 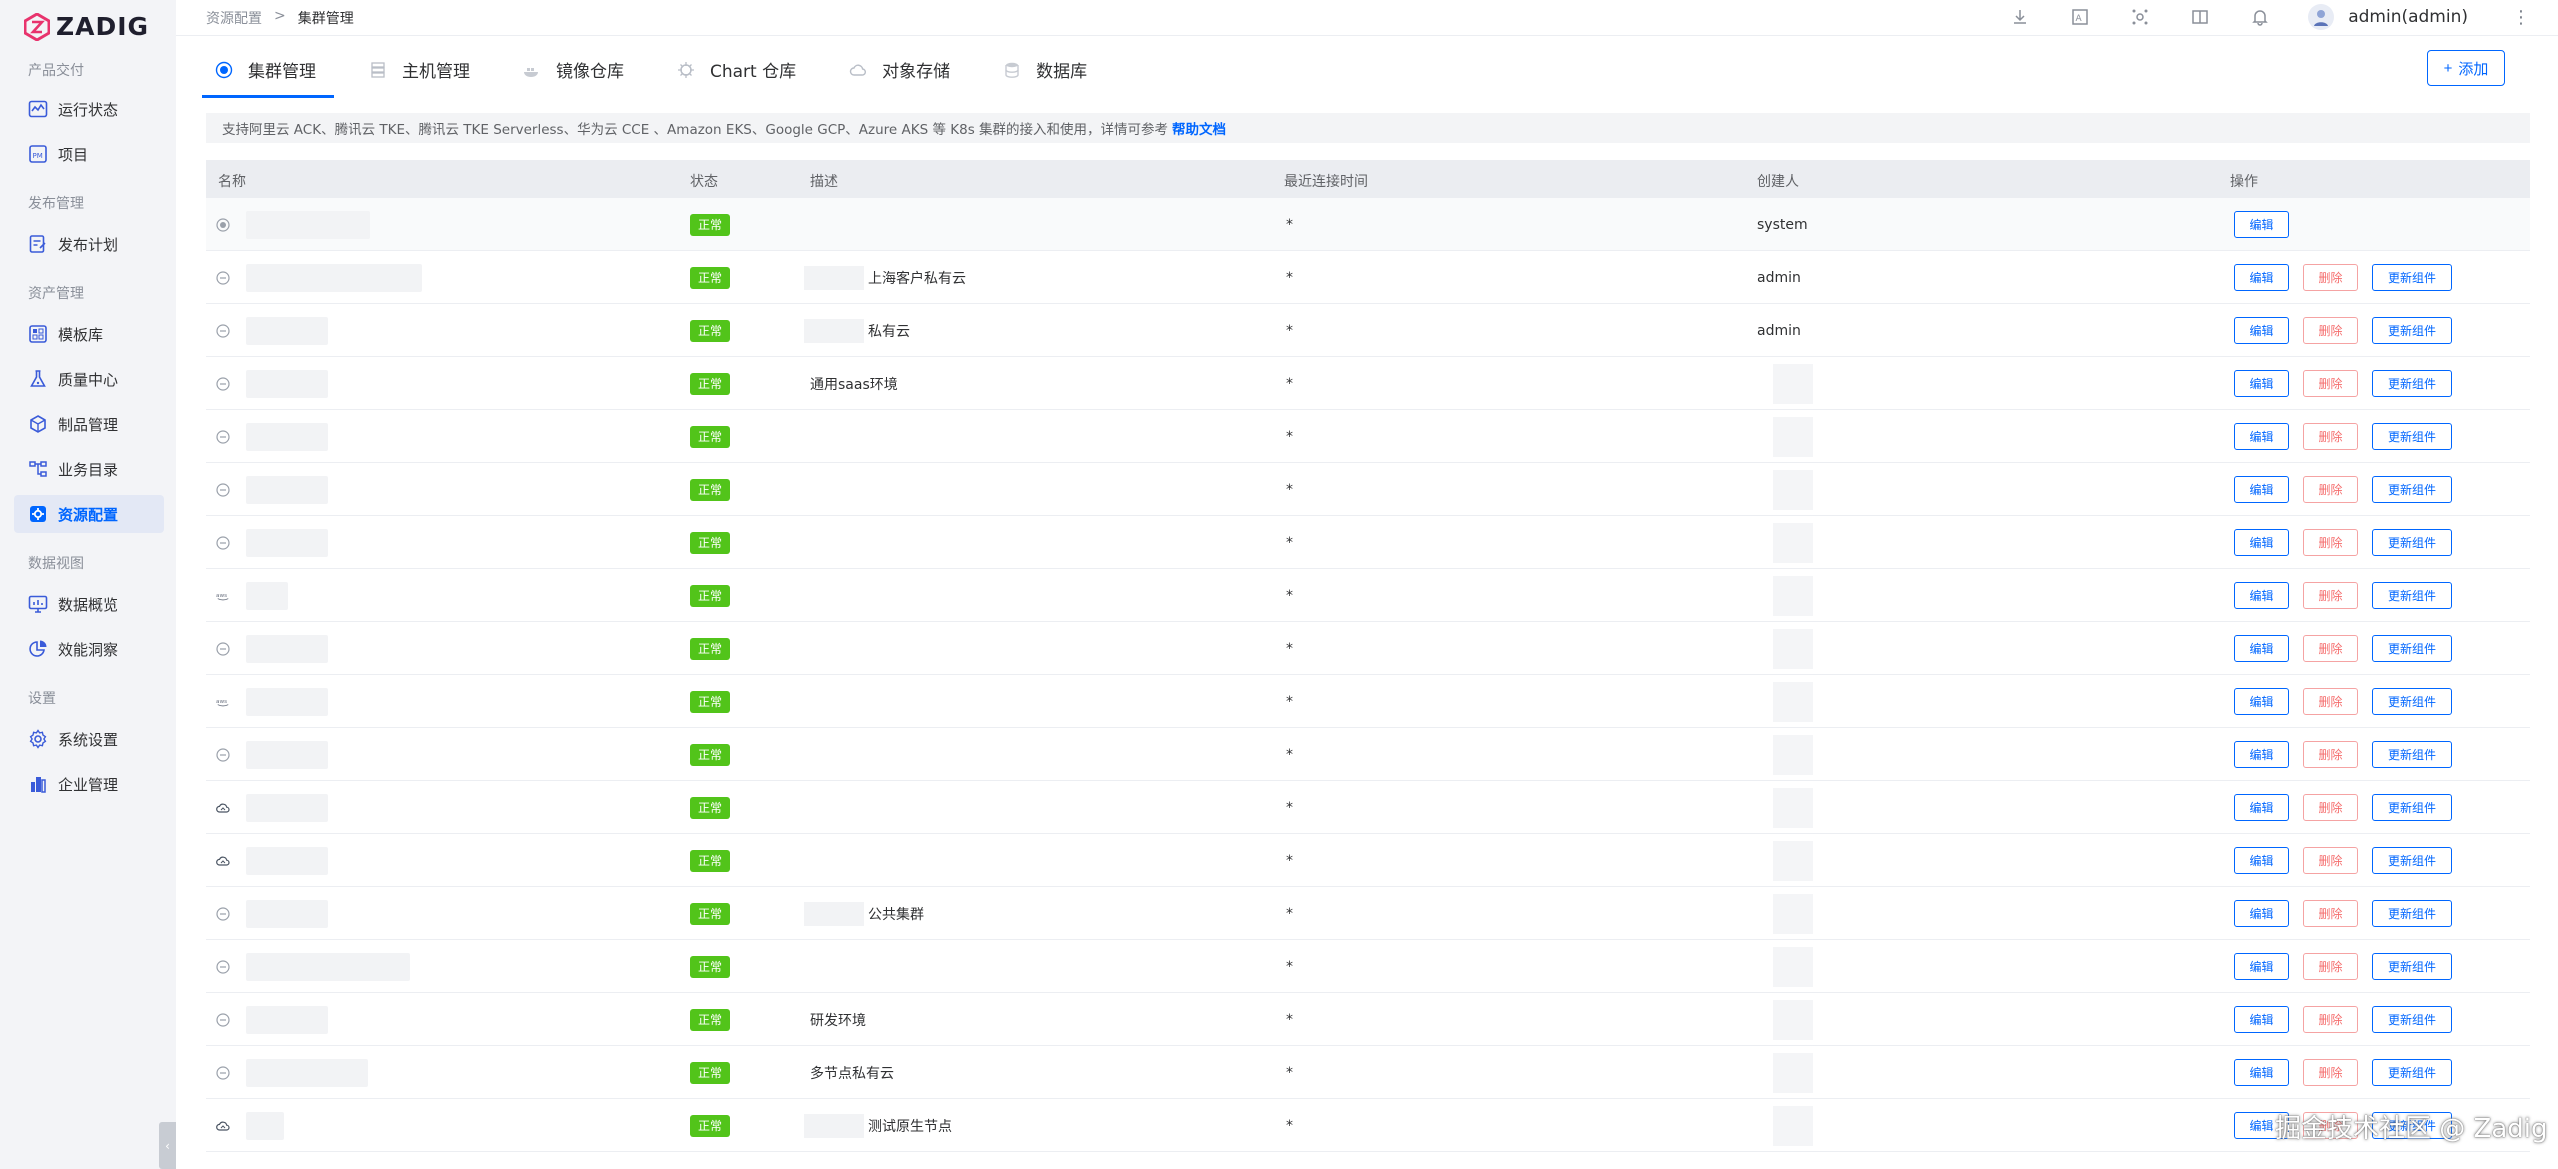 I want to click on table-row: 正常 研发环境 * 编辑 删除 更新组件, so click(x=1368, y=1019).